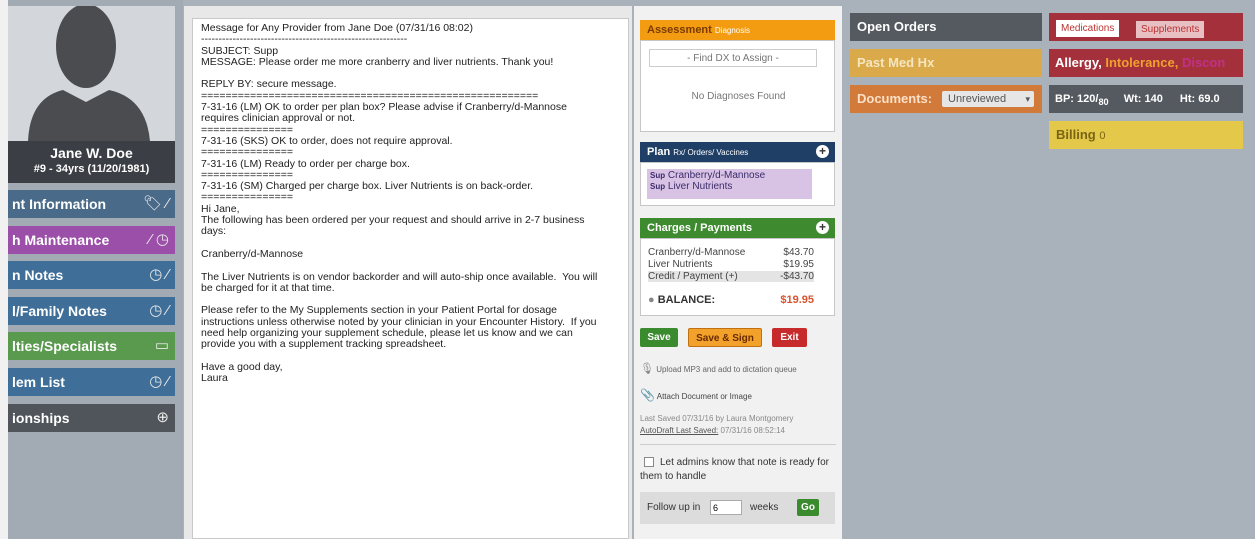 The width and height of the screenshot is (1255, 539). Describe the element at coordinates (679, 430) in the screenshot. I see `autodraft-link: AutoDraft Last Saved:` at that location.